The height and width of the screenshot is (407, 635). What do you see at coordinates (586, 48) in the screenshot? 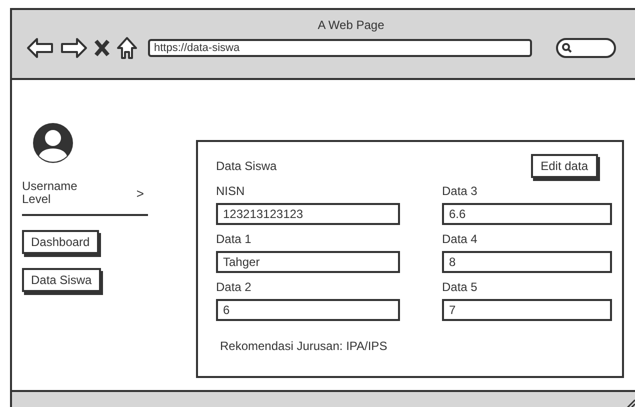
I see `search-field` at bounding box center [586, 48].